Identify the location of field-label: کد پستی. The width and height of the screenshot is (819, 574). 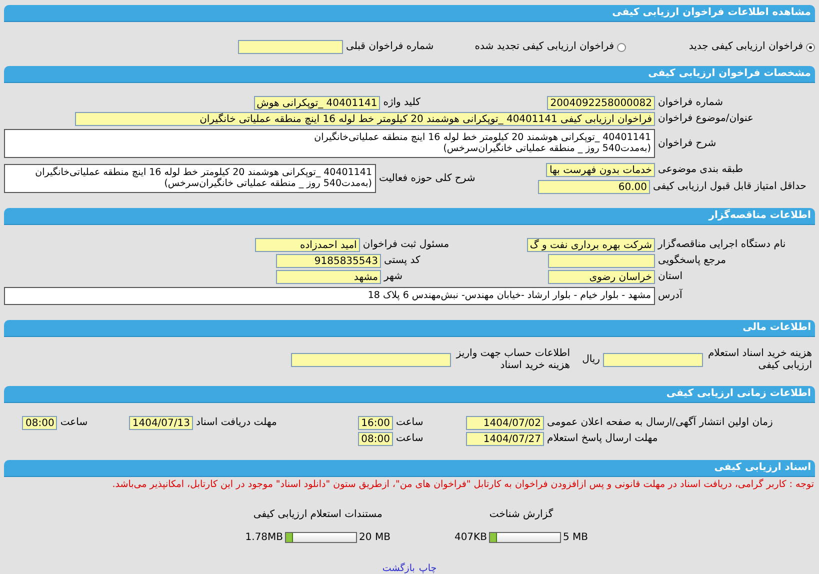
(402, 261).